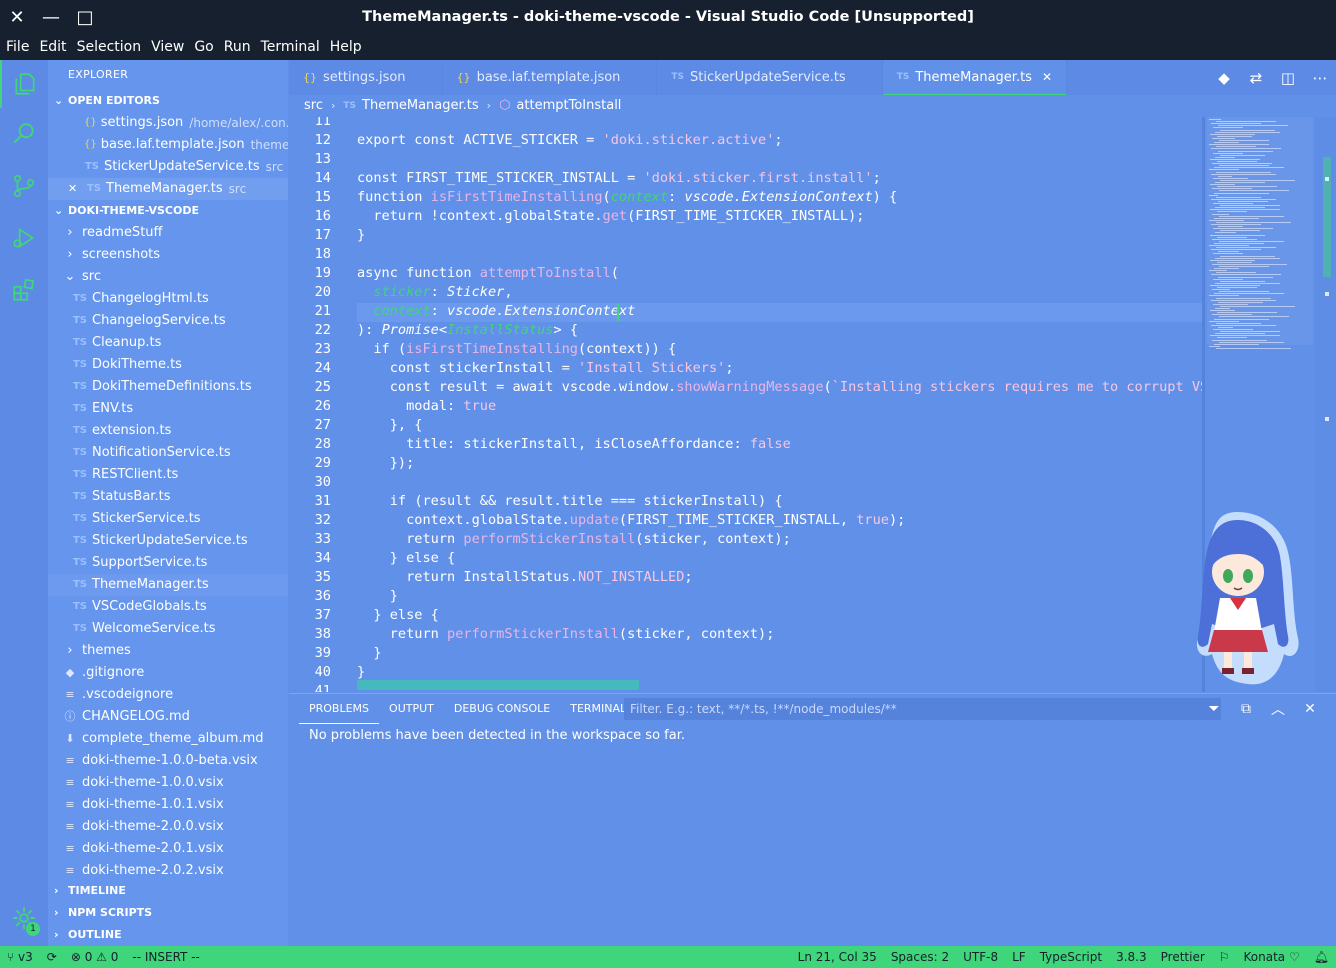 The height and width of the screenshot is (968, 1336). What do you see at coordinates (290, 47) in the screenshot?
I see `menu-terminal: Terminal` at bounding box center [290, 47].